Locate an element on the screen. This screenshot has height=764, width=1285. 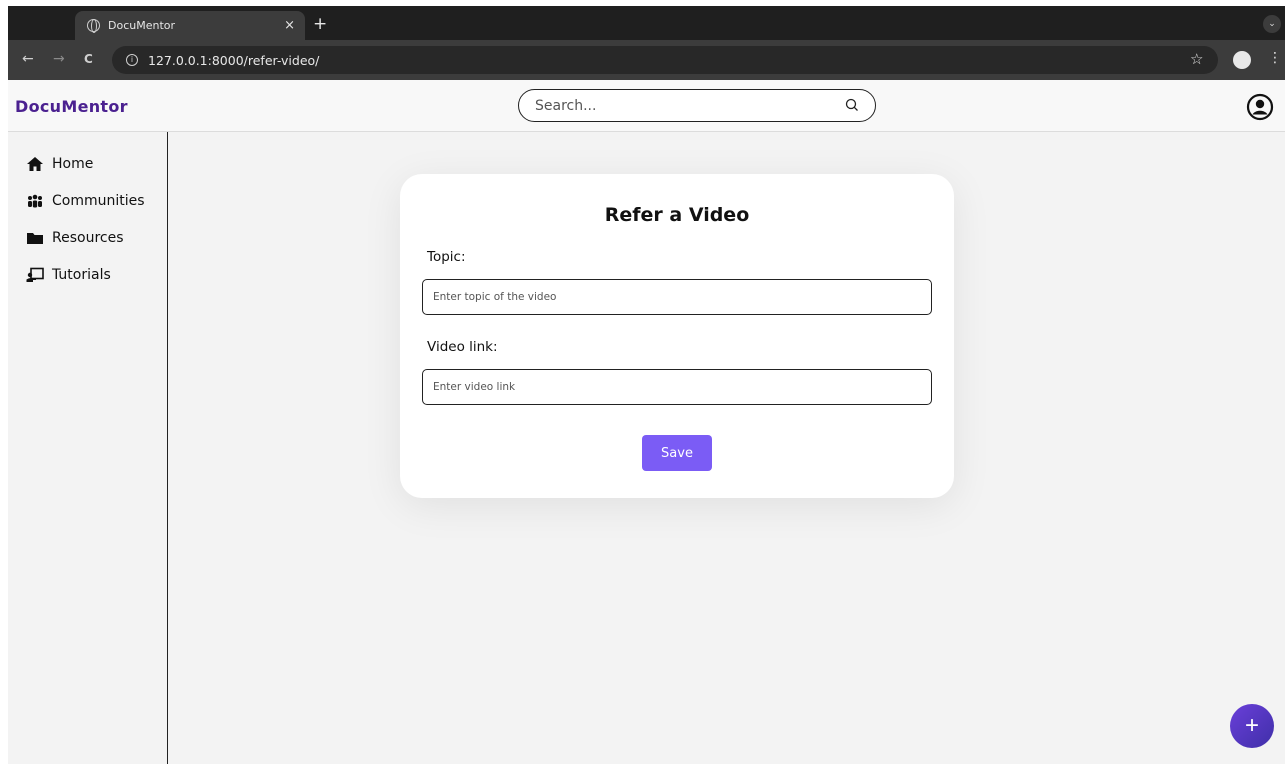
back-button: ← is located at coordinates (28, 59).